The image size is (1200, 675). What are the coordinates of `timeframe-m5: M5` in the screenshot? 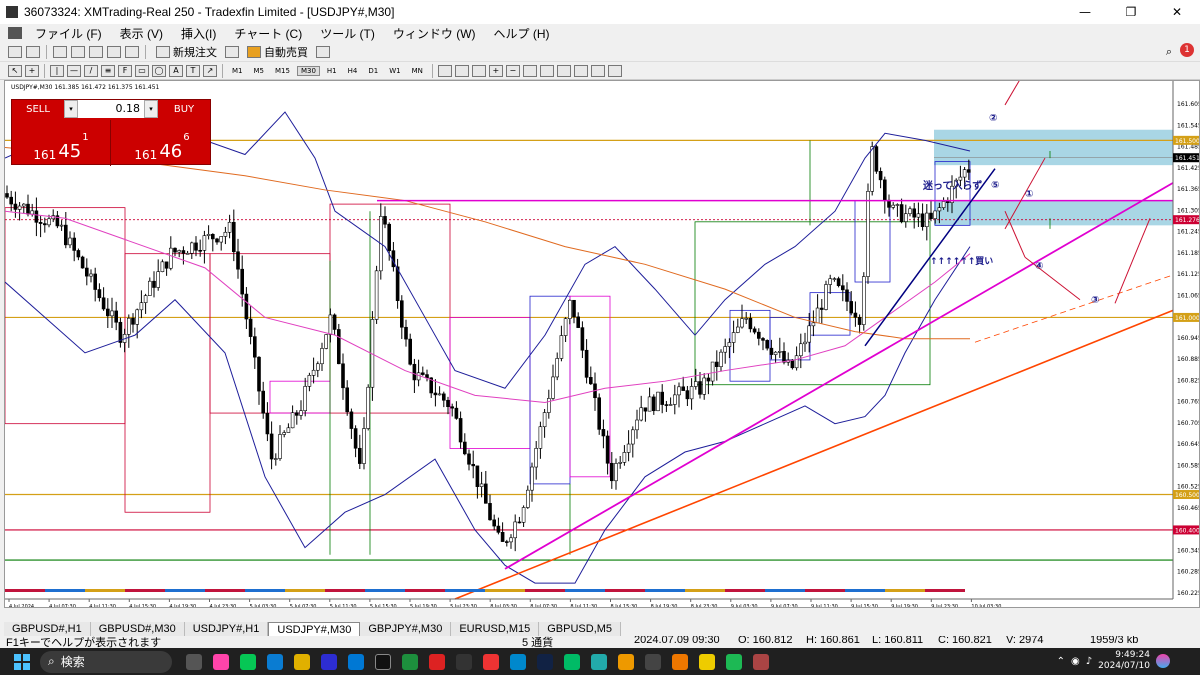 It's located at (259, 71).